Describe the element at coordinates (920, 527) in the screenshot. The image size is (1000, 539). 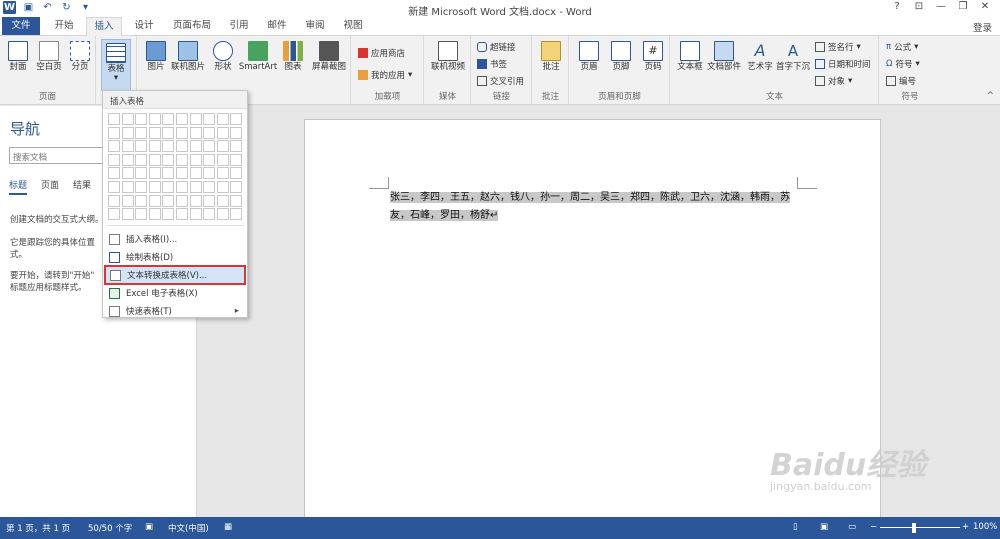
I see `zoom-slider` at that location.